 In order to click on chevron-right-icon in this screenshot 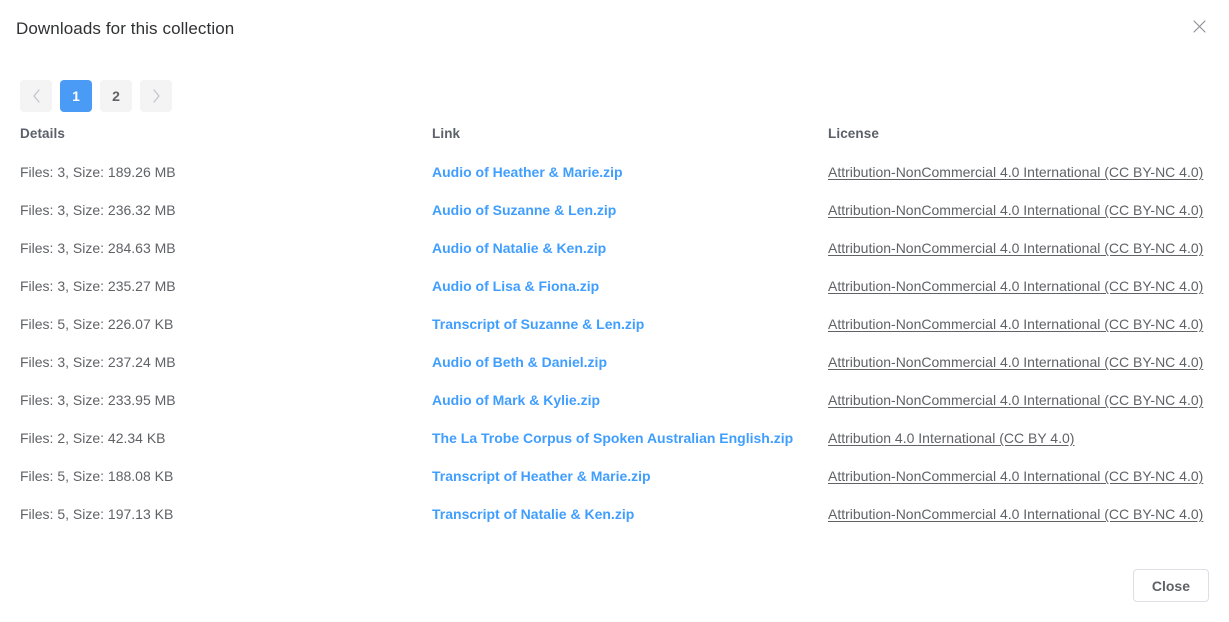, I will do `click(156, 96)`.